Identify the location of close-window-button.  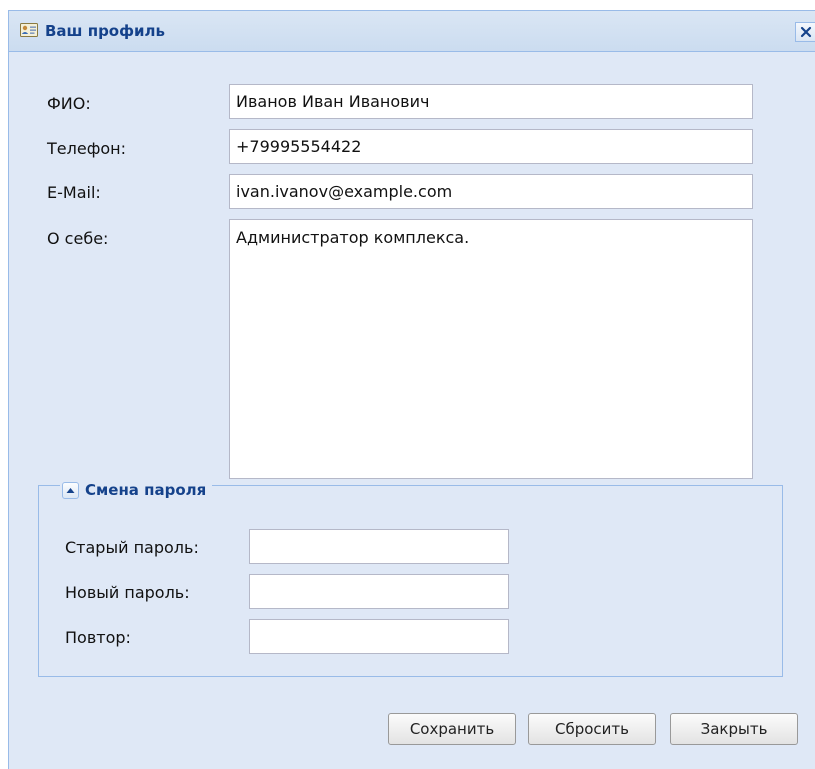
(805, 32).